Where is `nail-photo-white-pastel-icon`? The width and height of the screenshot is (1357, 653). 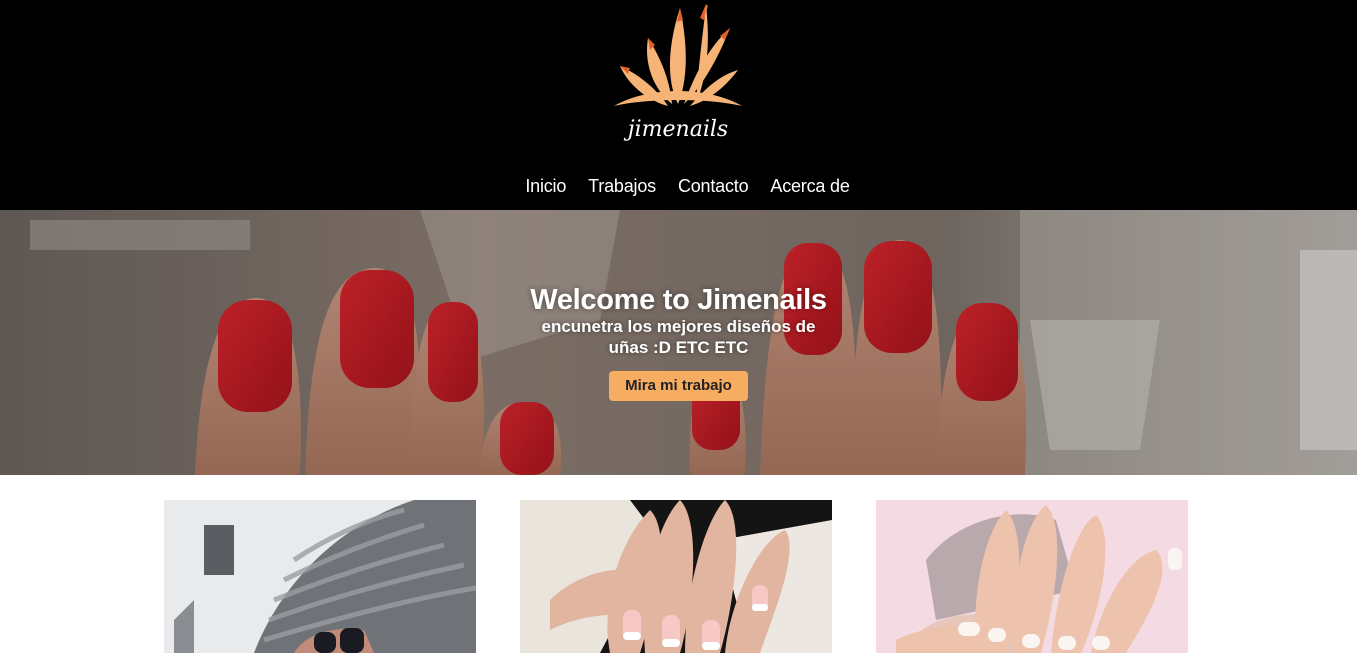
nail-photo-white-pastel-icon is located at coordinates (1032, 576).